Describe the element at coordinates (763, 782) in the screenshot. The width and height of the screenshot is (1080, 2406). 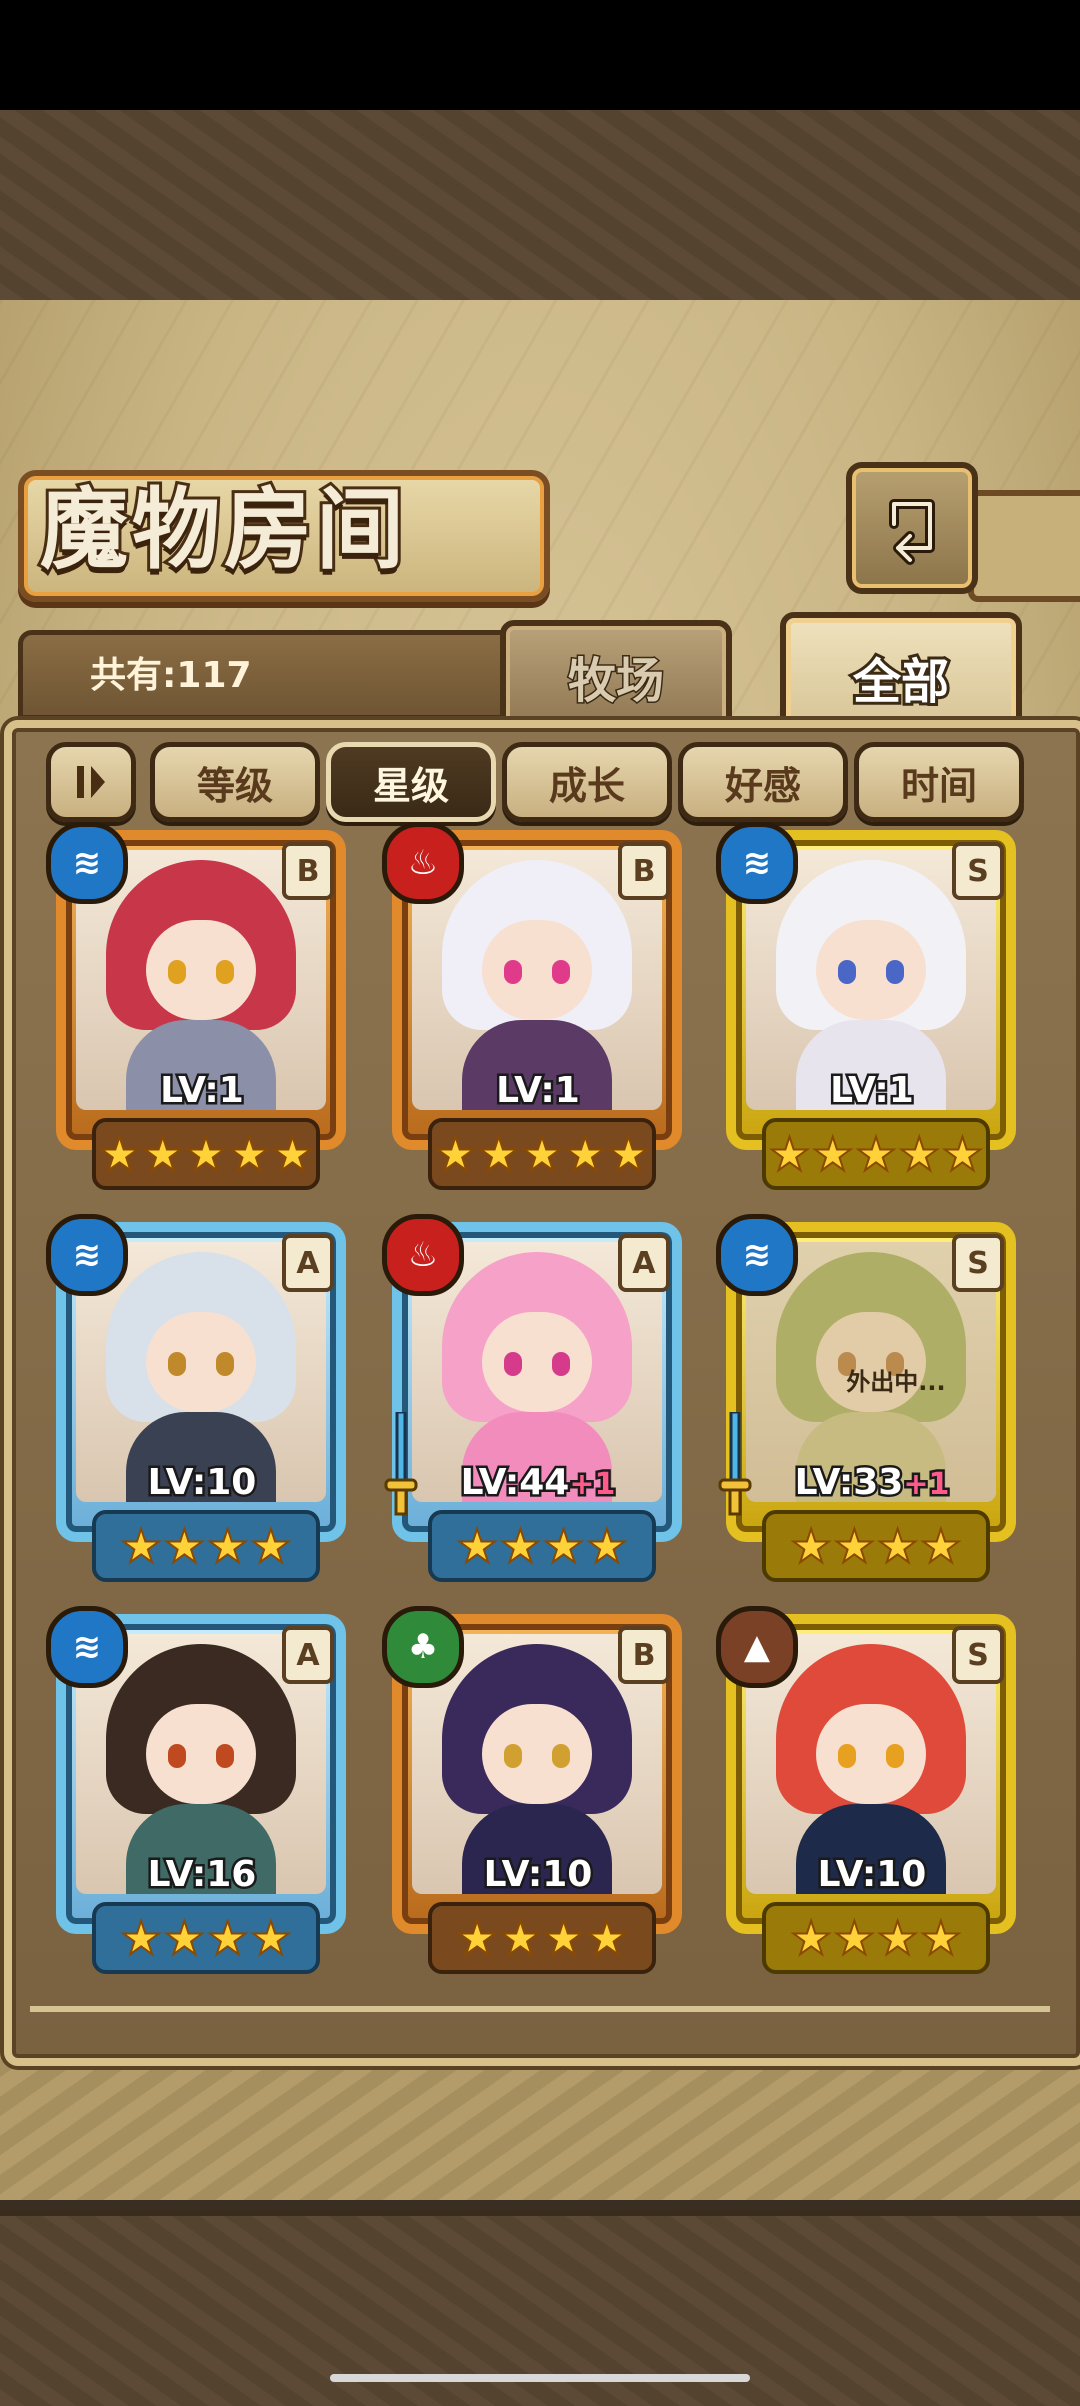
I see `sort-affection-button: 好感` at that location.